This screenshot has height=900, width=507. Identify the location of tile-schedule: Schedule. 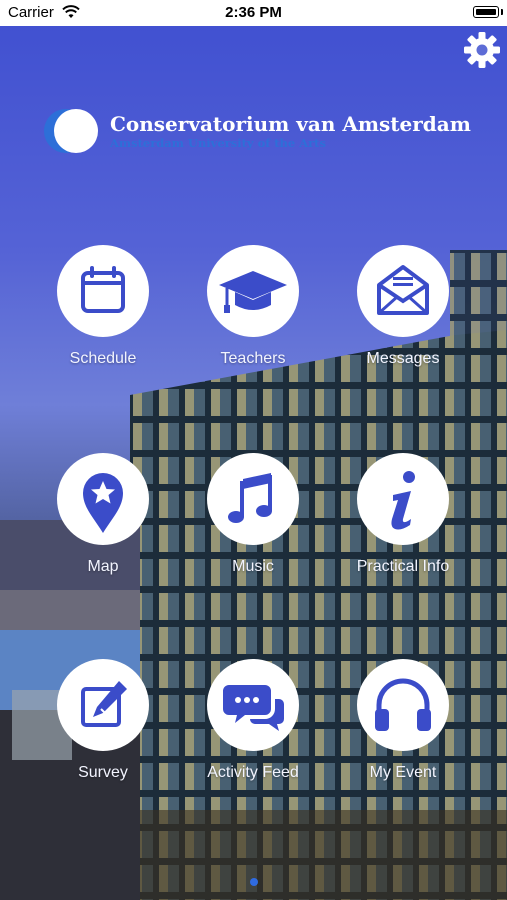
(103, 320).